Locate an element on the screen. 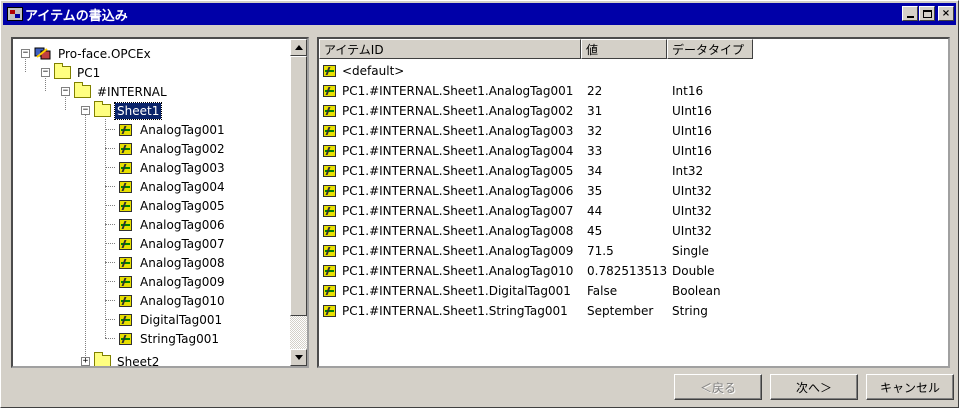  tree-item-tag: AnalogTag002 is located at coordinates (173, 148).